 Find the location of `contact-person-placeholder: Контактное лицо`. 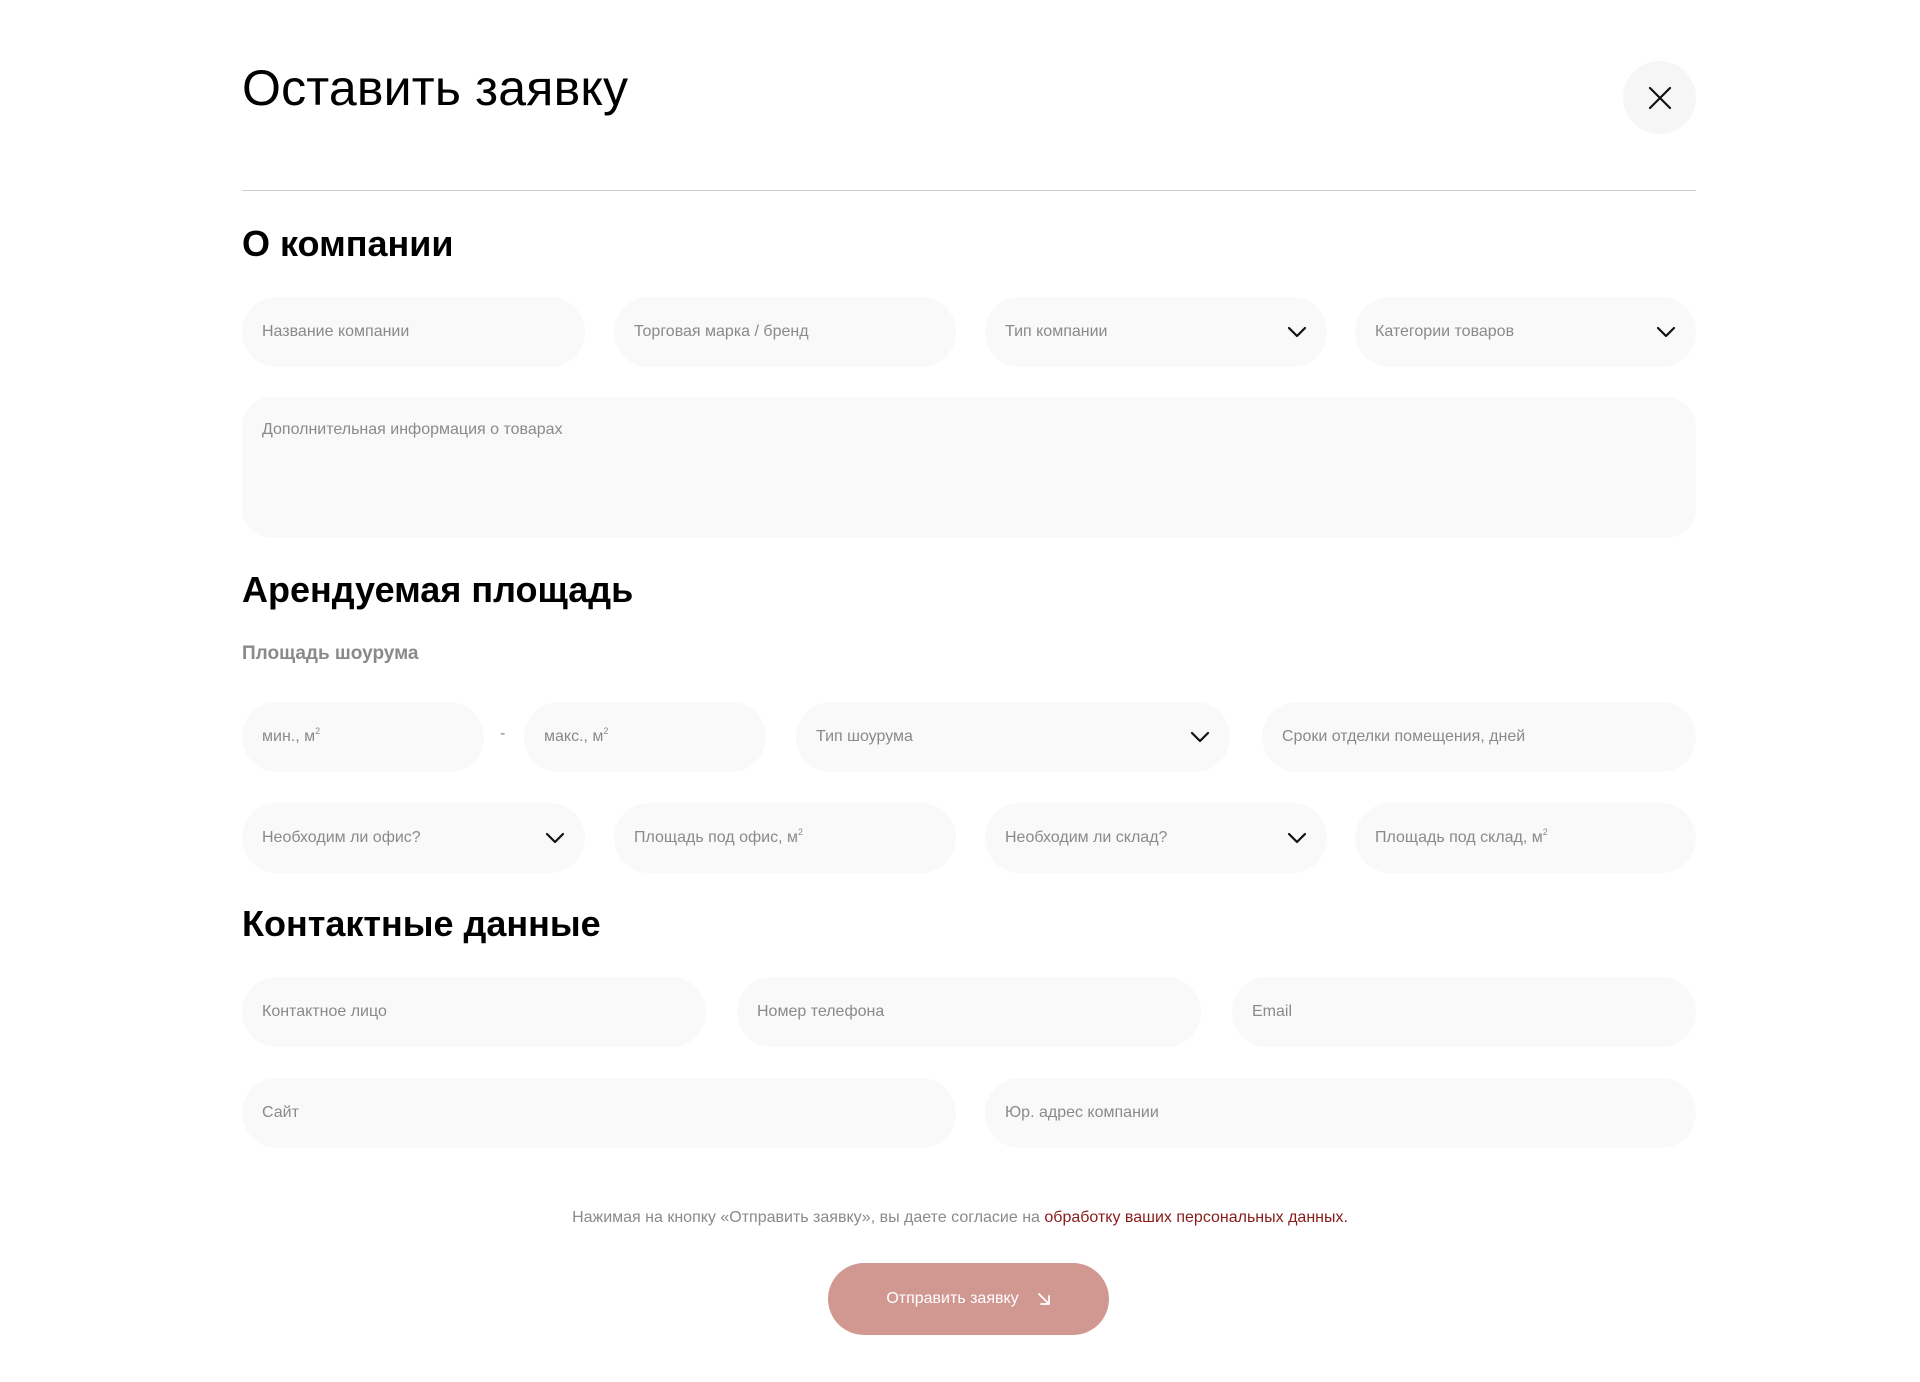

contact-person-placeholder: Контактное лицо is located at coordinates (324, 1011).